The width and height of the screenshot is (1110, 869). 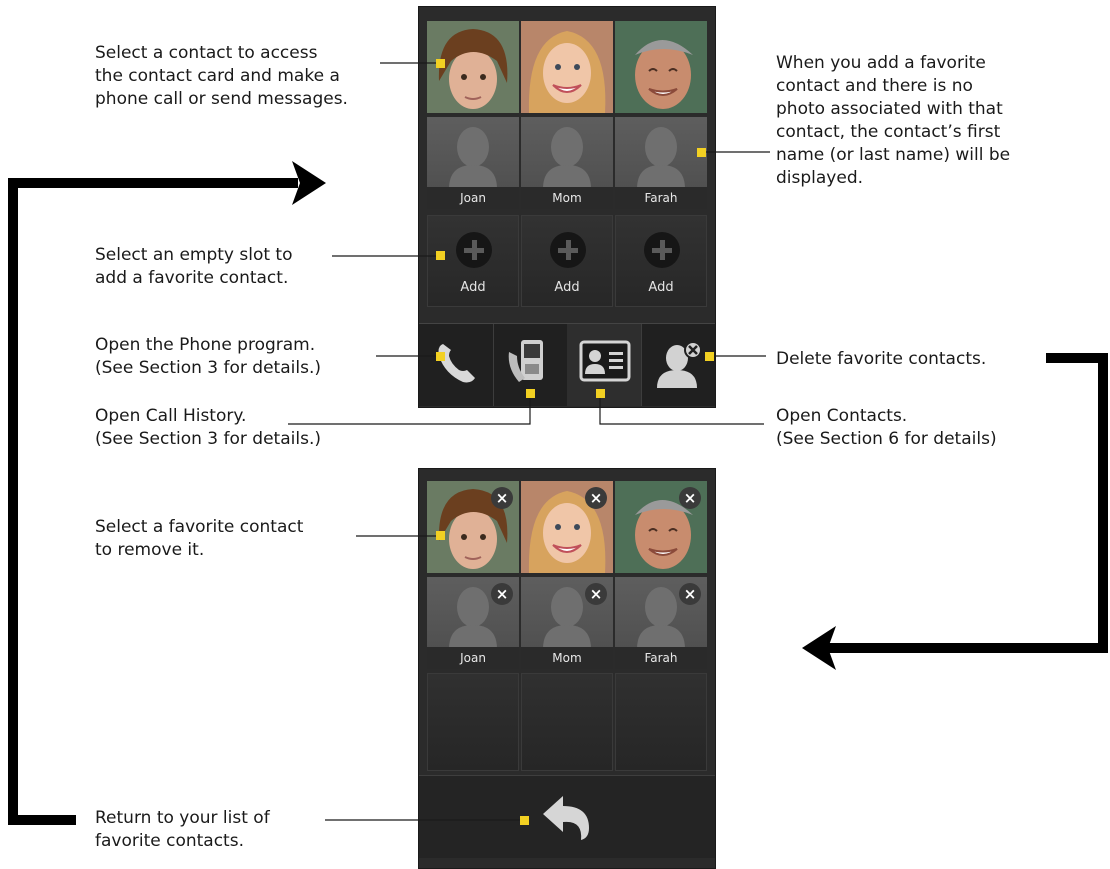 I want to click on remove-contact-photo-young-man: ×, so click(x=473, y=527).